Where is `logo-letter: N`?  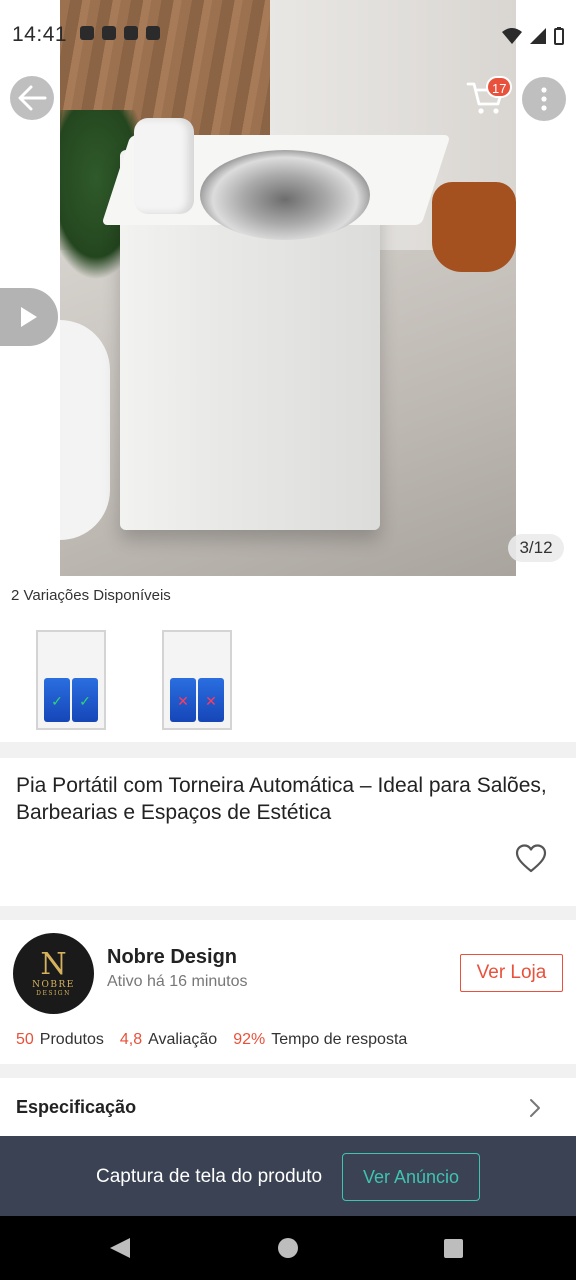
logo-letter: N is located at coordinates (53, 964).